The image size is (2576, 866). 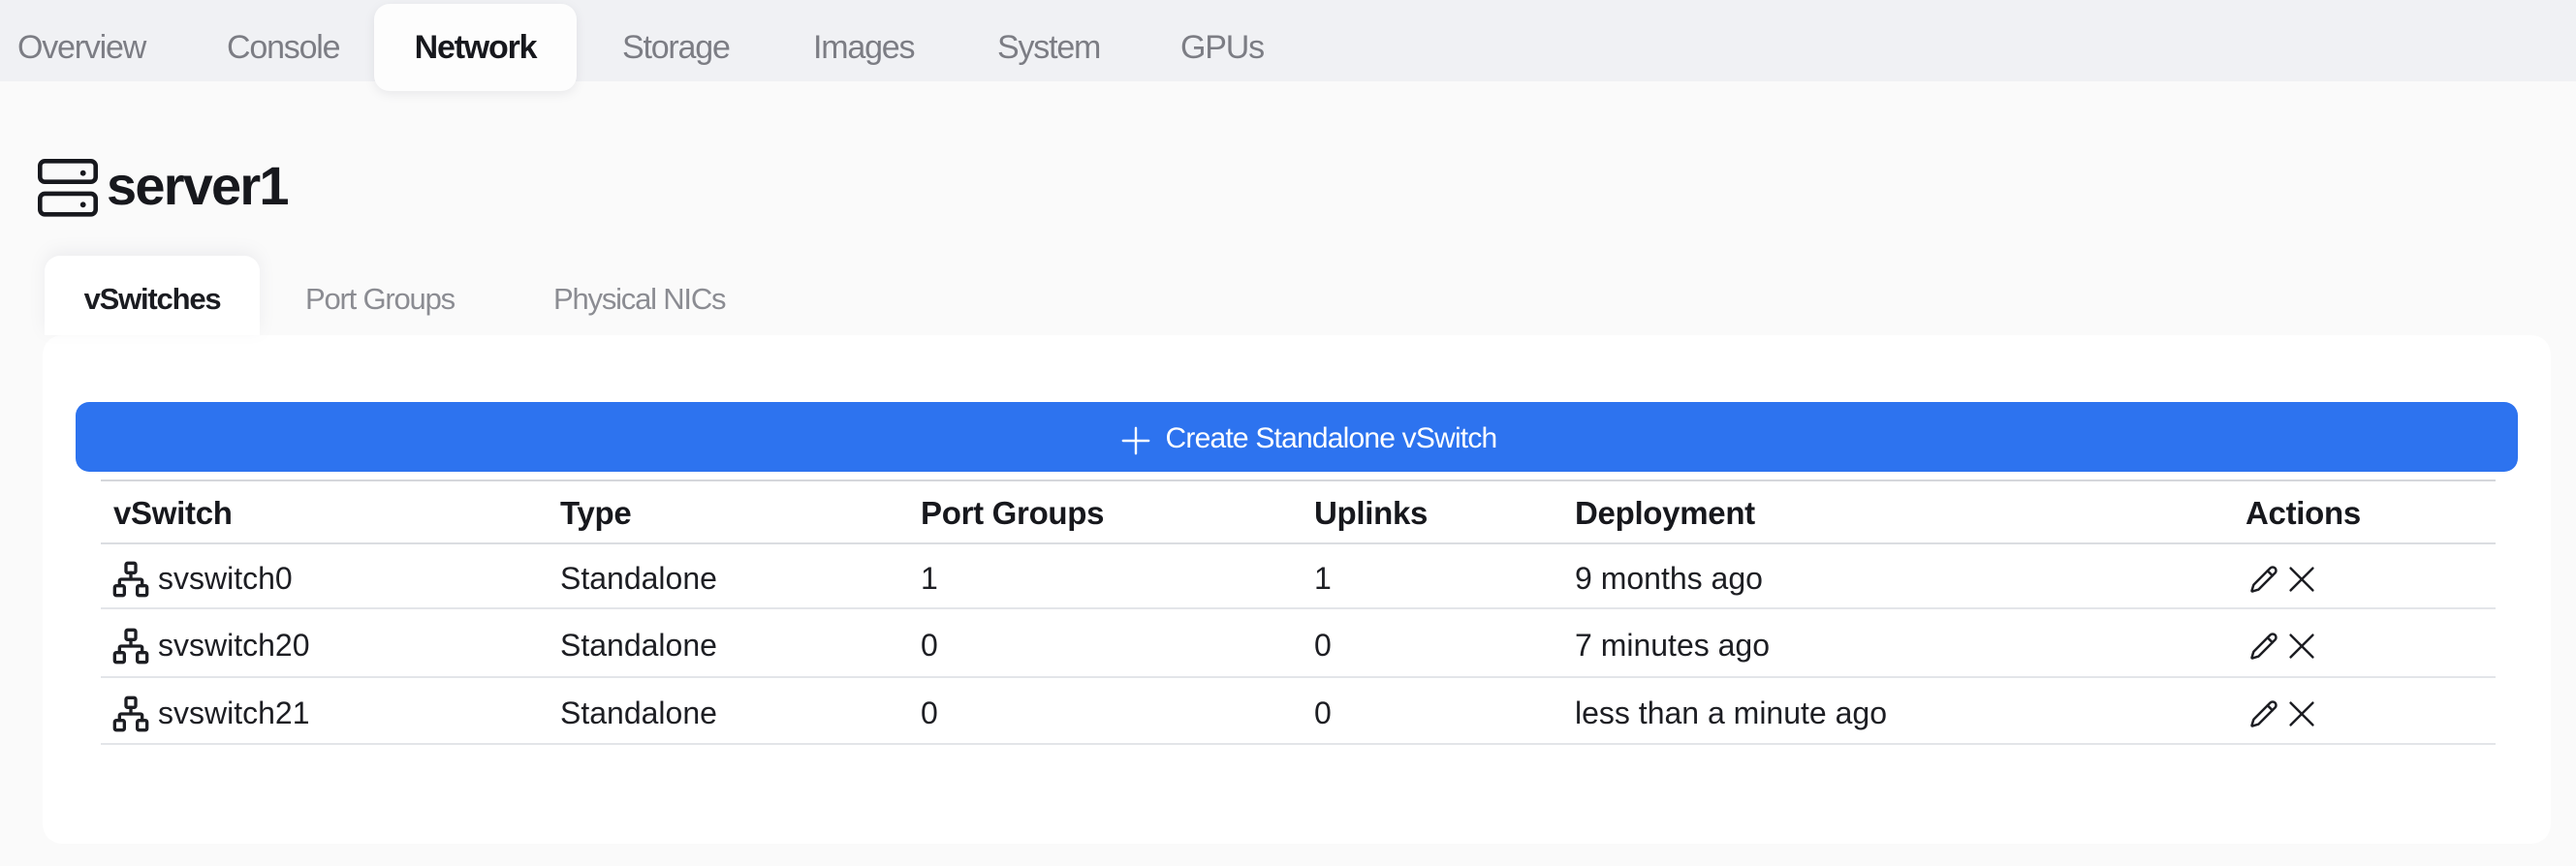 I want to click on page-title: server1, so click(x=198, y=185).